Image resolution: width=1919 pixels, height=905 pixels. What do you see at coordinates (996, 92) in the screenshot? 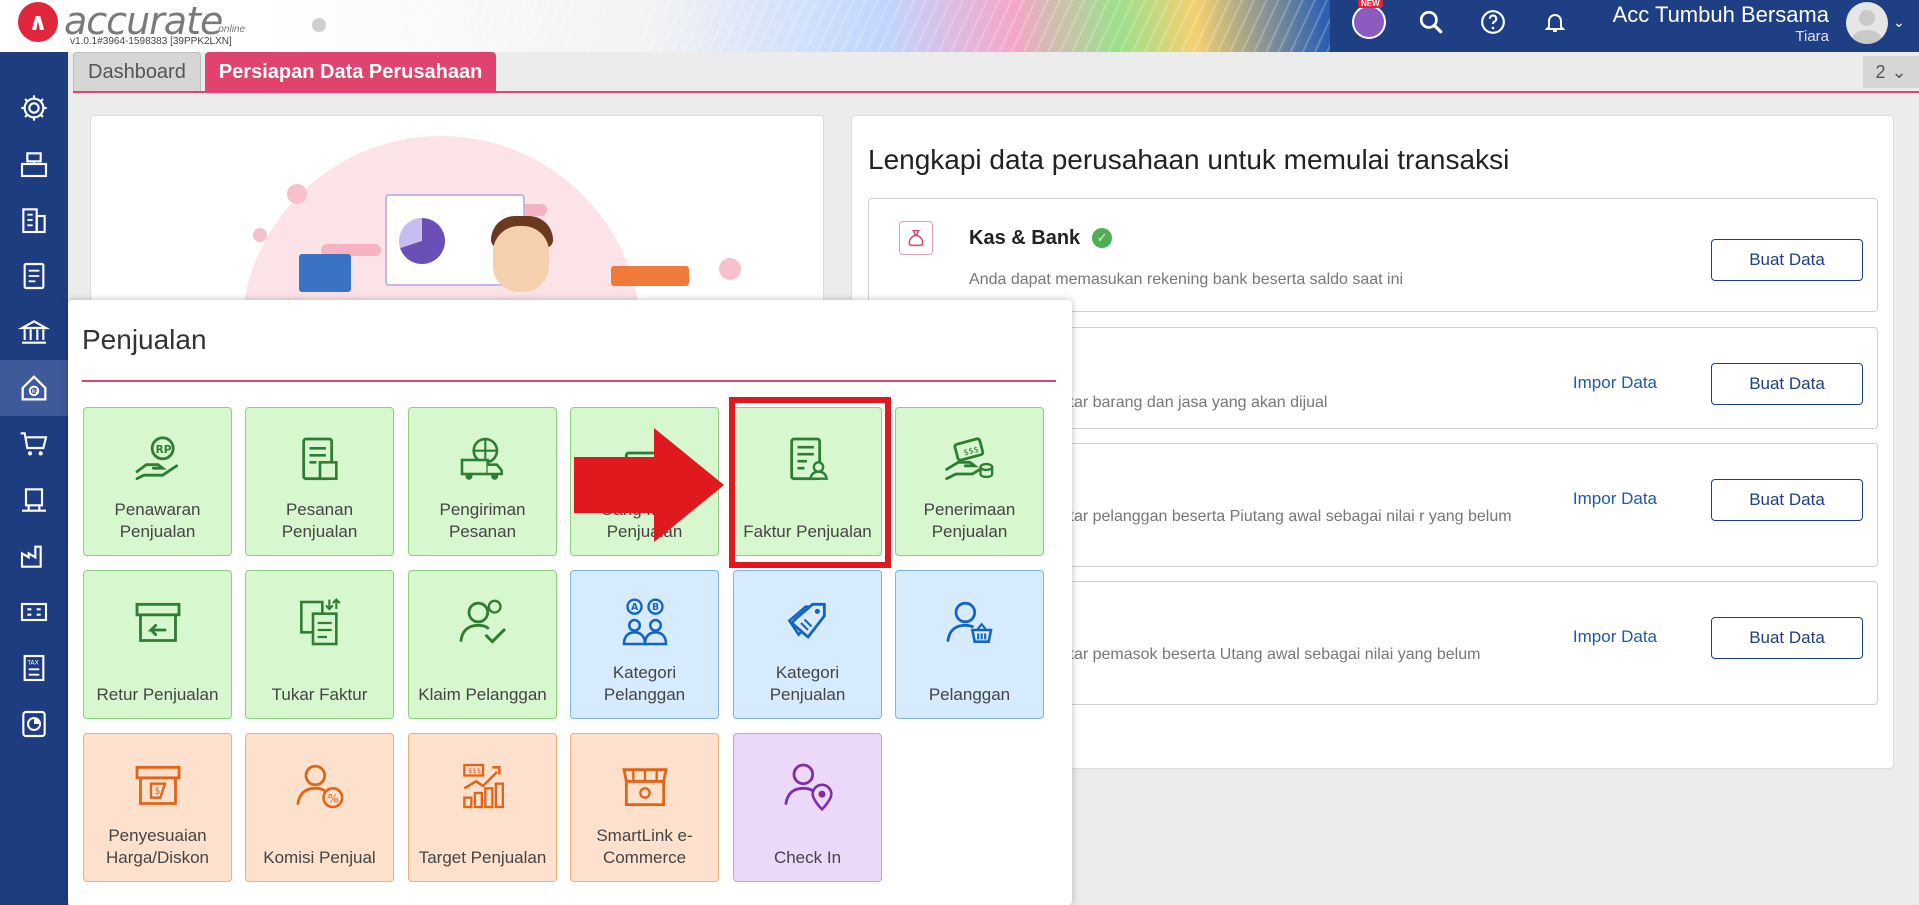
I see `tab-underline` at bounding box center [996, 92].